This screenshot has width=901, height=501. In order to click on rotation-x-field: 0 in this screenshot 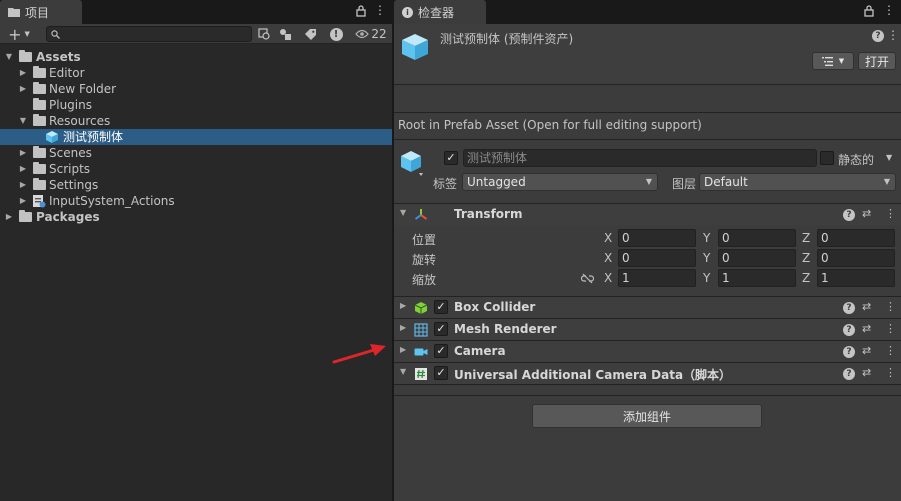, I will do `click(657, 258)`.